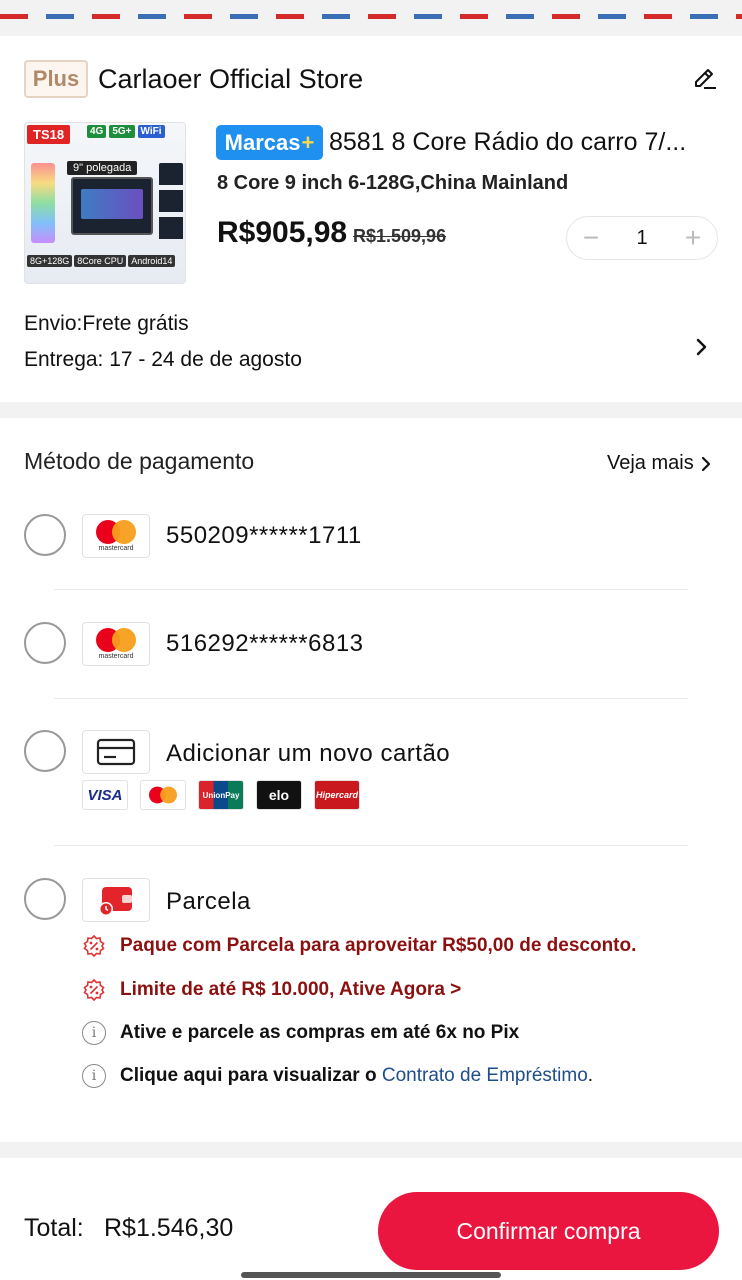 This screenshot has height=1280, width=742. Describe the element at coordinates (264, 536) in the screenshot. I see `card-number: 550209******1711` at that location.